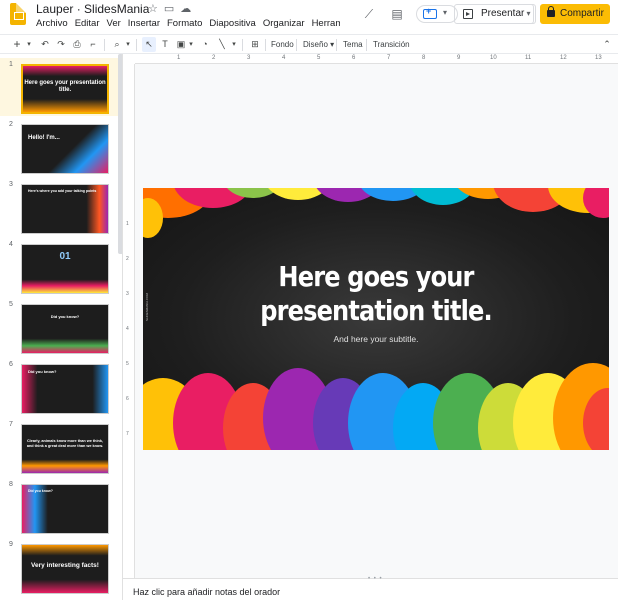 This screenshot has width=618, height=600. Describe the element at coordinates (17, 44) in the screenshot. I see `new-slide-icon: +` at that location.